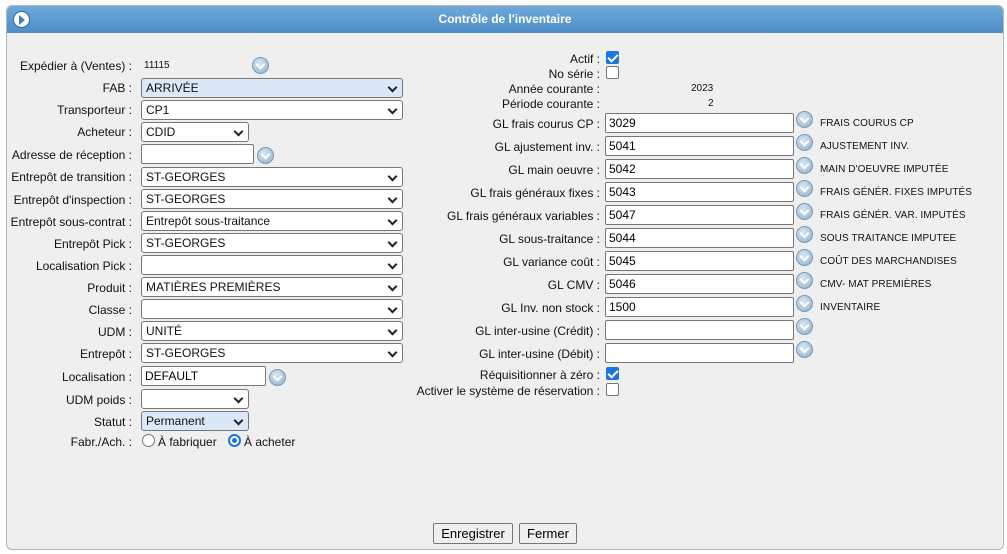 The height and width of the screenshot is (554, 1007). What do you see at coordinates (804, 165) in the screenshot?
I see `gl-main-oeuvre-lookup-icon` at bounding box center [804, 165].